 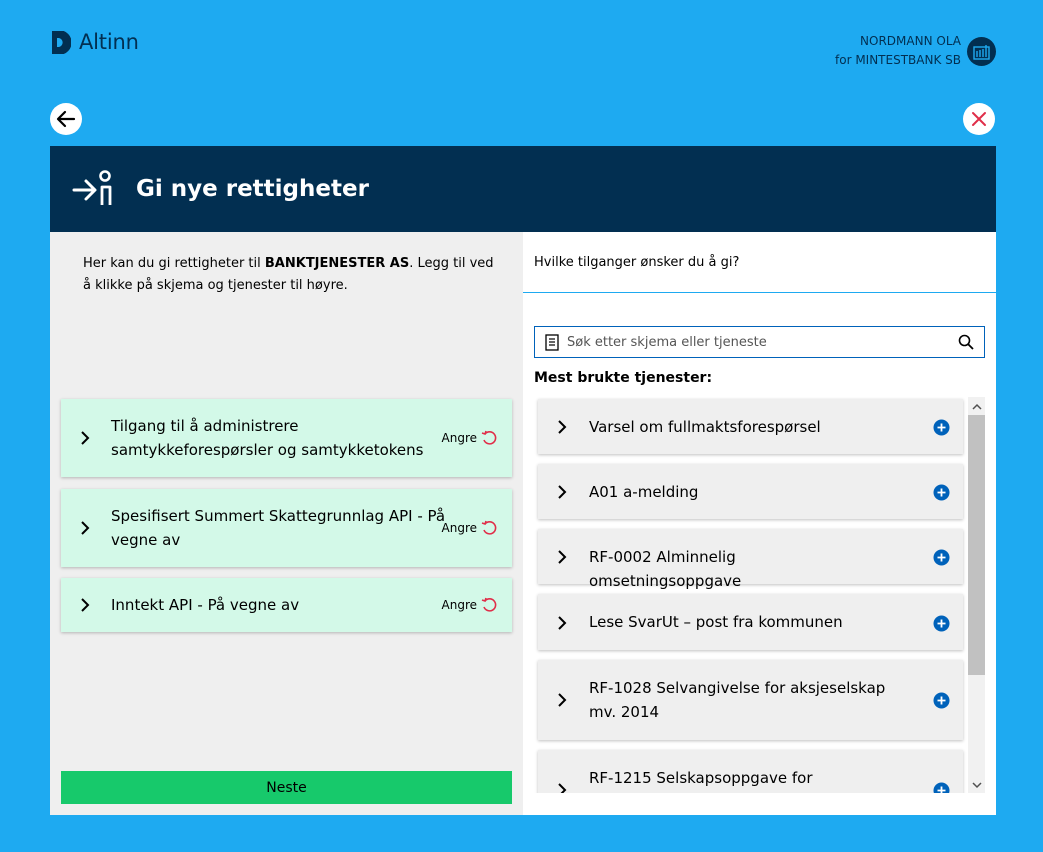 I want to click on most-used-heading: Mest brukte tjenester:, so click(x=623, y=378).